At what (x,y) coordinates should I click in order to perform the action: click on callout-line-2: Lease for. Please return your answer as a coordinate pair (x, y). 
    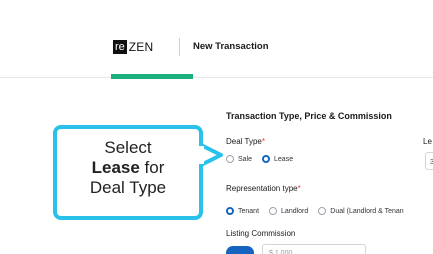
    Looking at the image, I should click on (128, 168).